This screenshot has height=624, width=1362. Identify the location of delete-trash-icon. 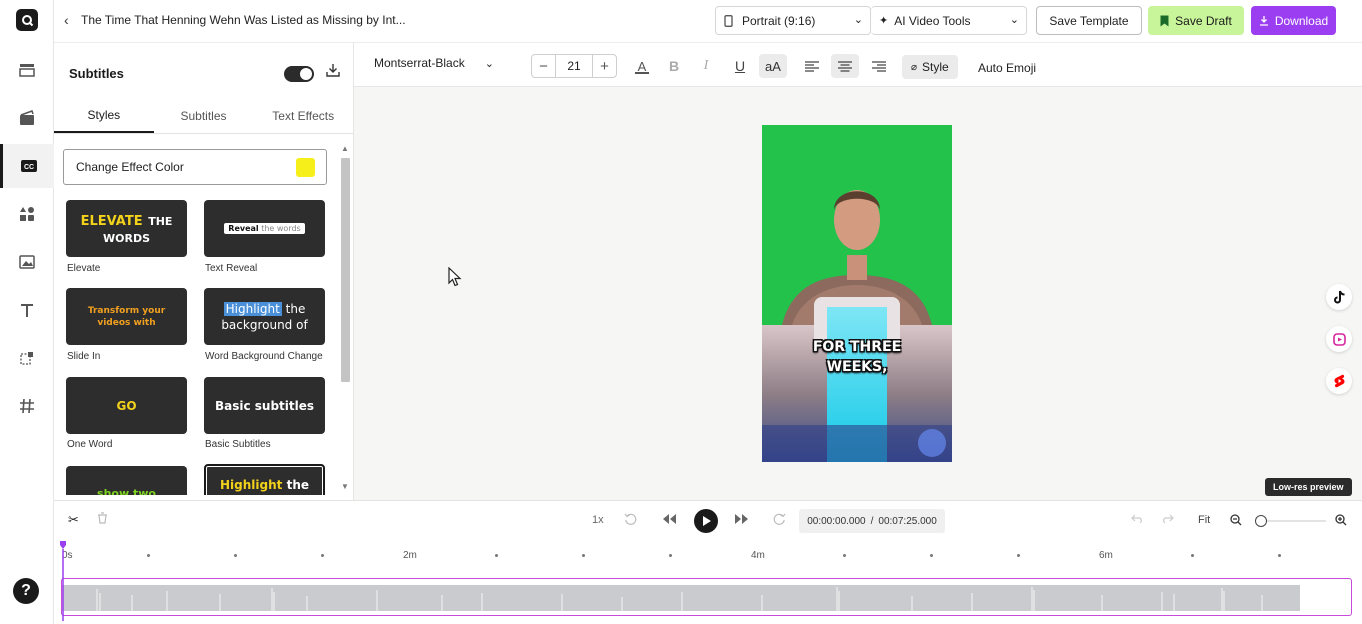
(102, 519).